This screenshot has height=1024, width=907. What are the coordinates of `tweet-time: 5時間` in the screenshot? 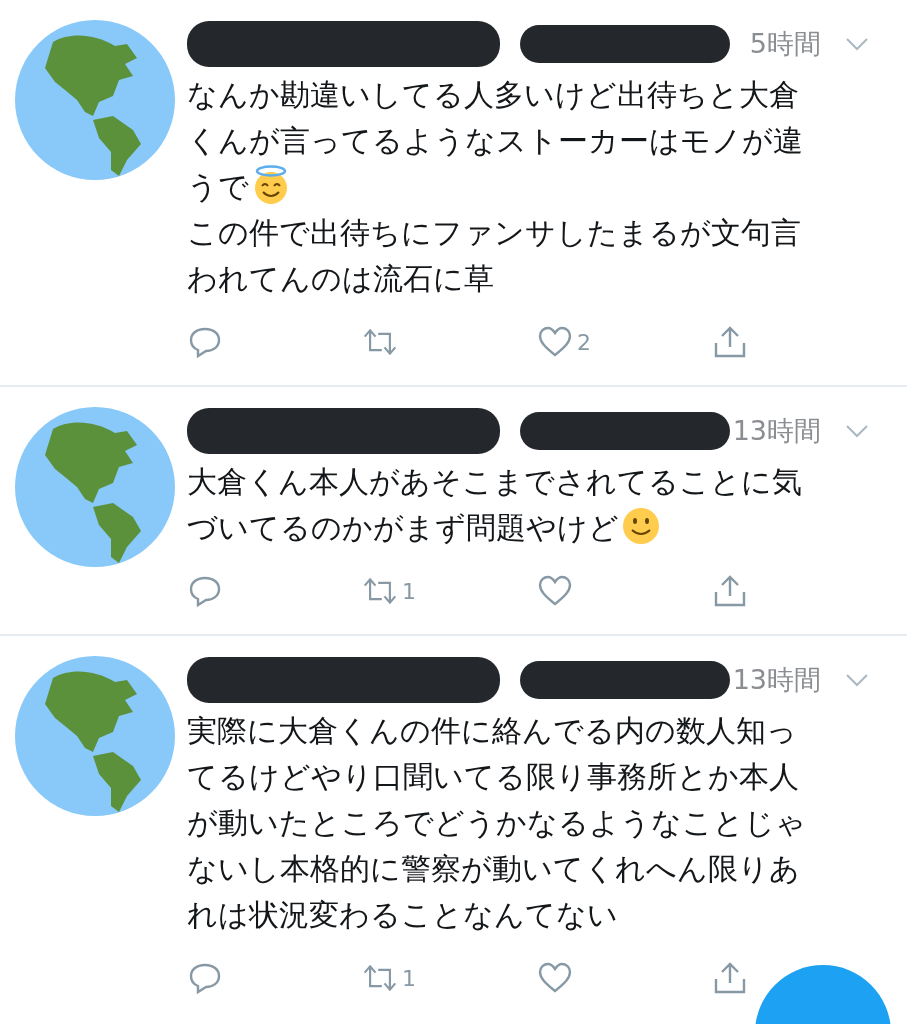 It's located at (785, 44).